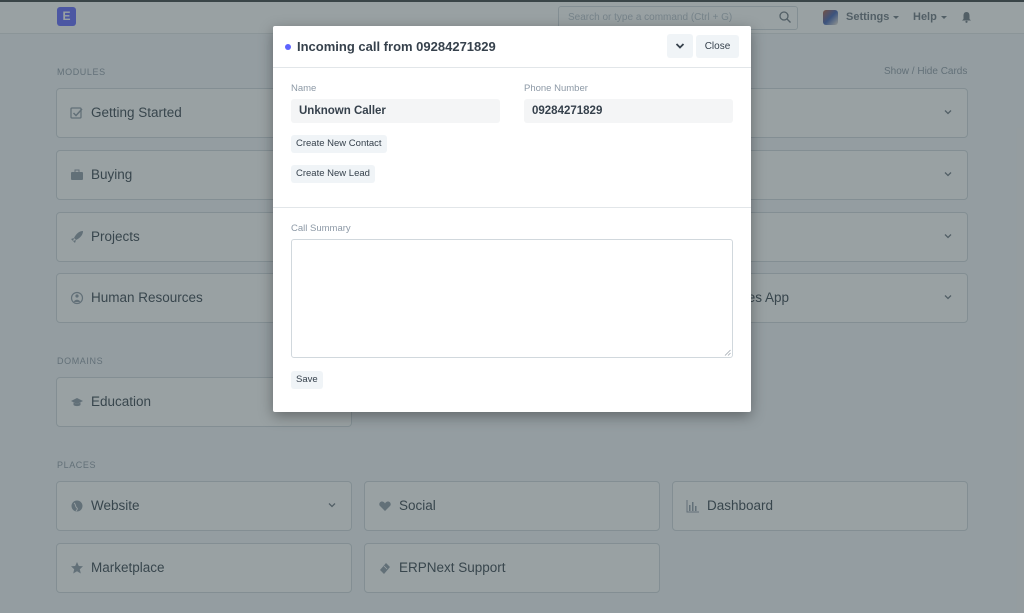  Describe the element at coordinates (717, 46) in the screenshot. I see `close-button: Close` at that location.